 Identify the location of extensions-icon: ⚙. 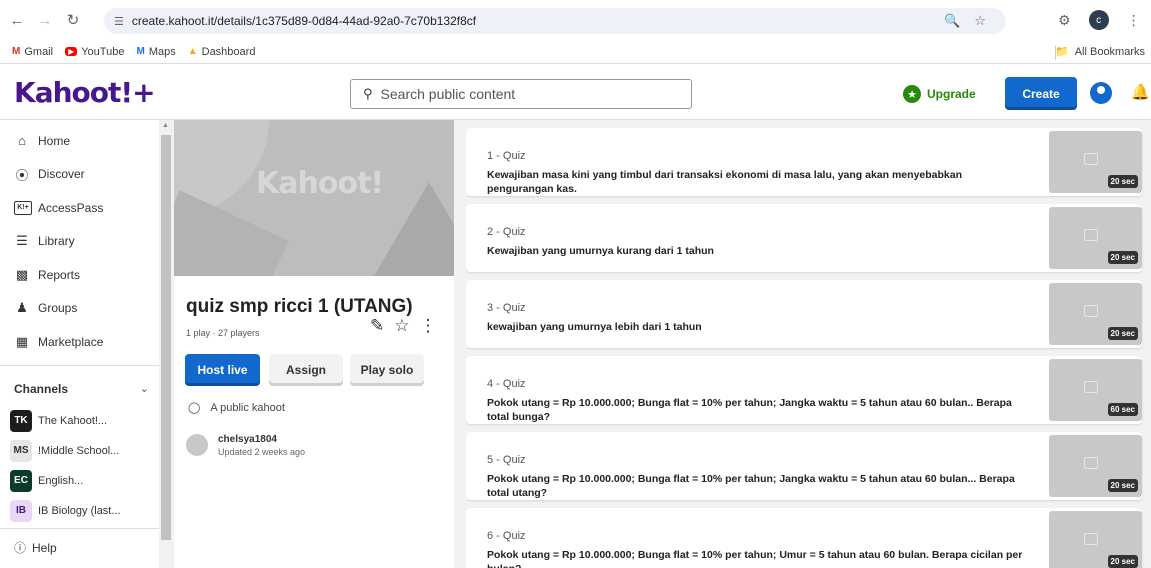
(1064, 20).